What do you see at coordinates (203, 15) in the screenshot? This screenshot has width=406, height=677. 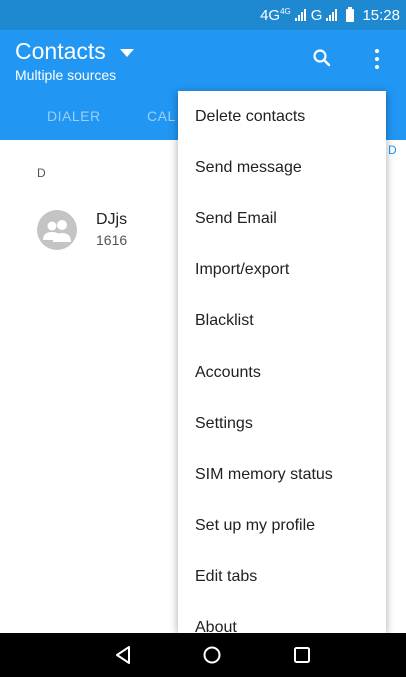 I see `status-bar: 4G4G G 15:28` at bounding box center [203, 15].